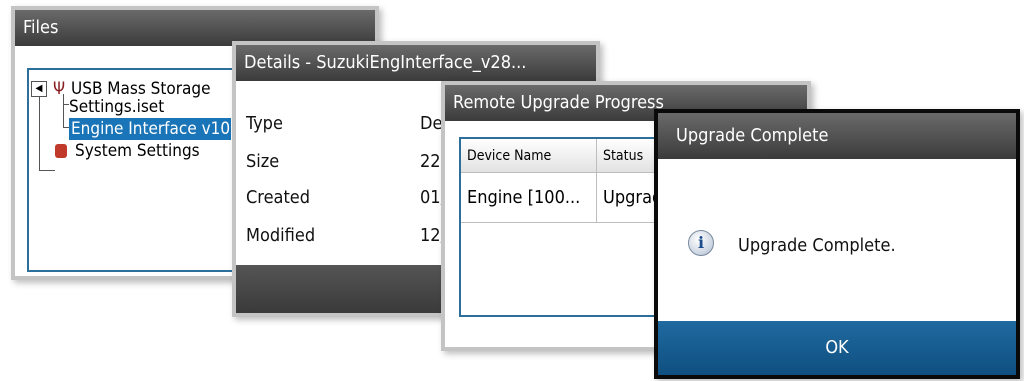 The height and width of the screenshot is (381, 1024). What do you see at coordinates (61, 151) in the screenshot?
I see `database-icon` at bounding box center [61, 151].